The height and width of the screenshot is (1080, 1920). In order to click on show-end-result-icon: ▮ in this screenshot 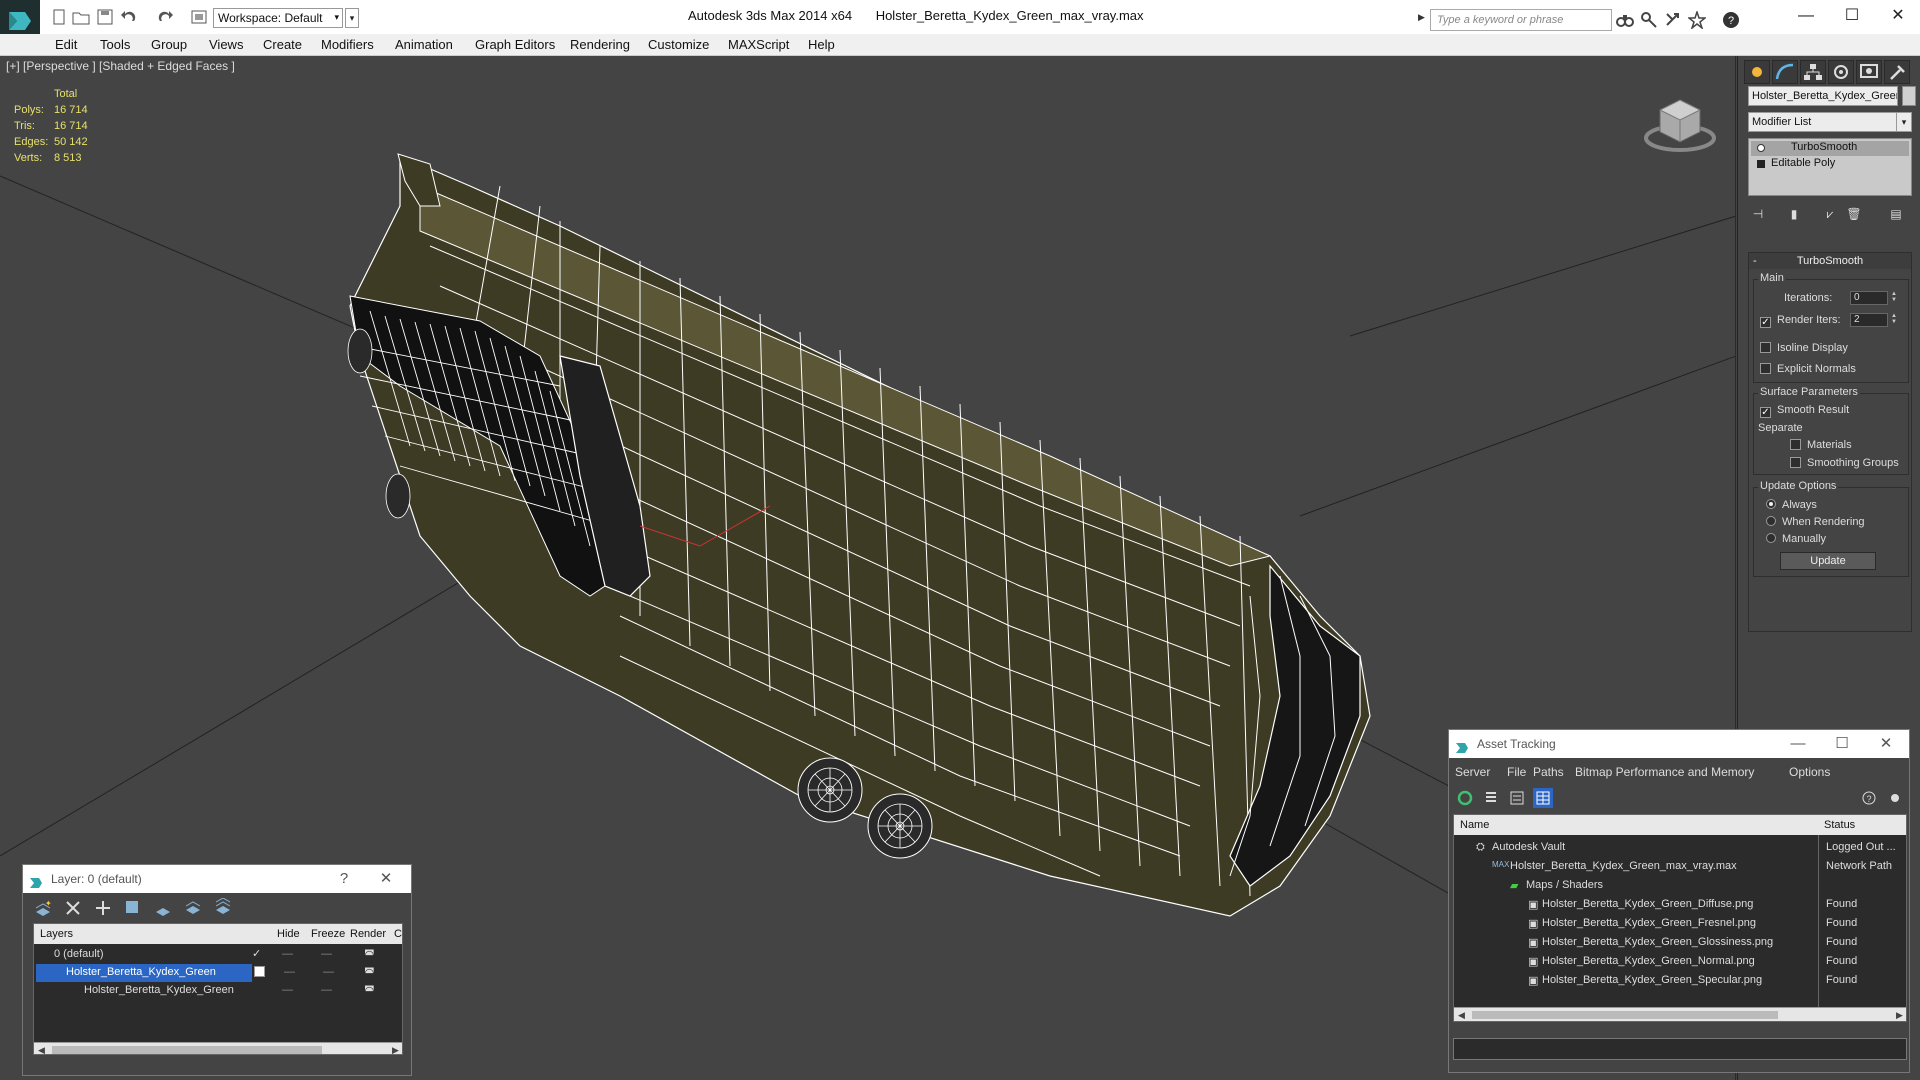, I will do `click(1794, 214)`.